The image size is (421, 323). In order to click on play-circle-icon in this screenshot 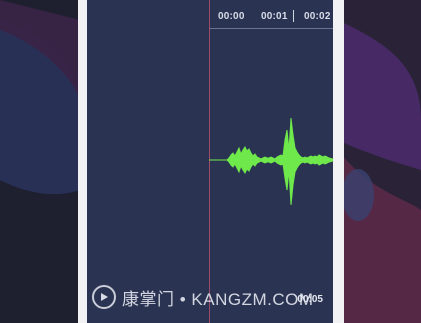, I will do `click(104, 297)`.